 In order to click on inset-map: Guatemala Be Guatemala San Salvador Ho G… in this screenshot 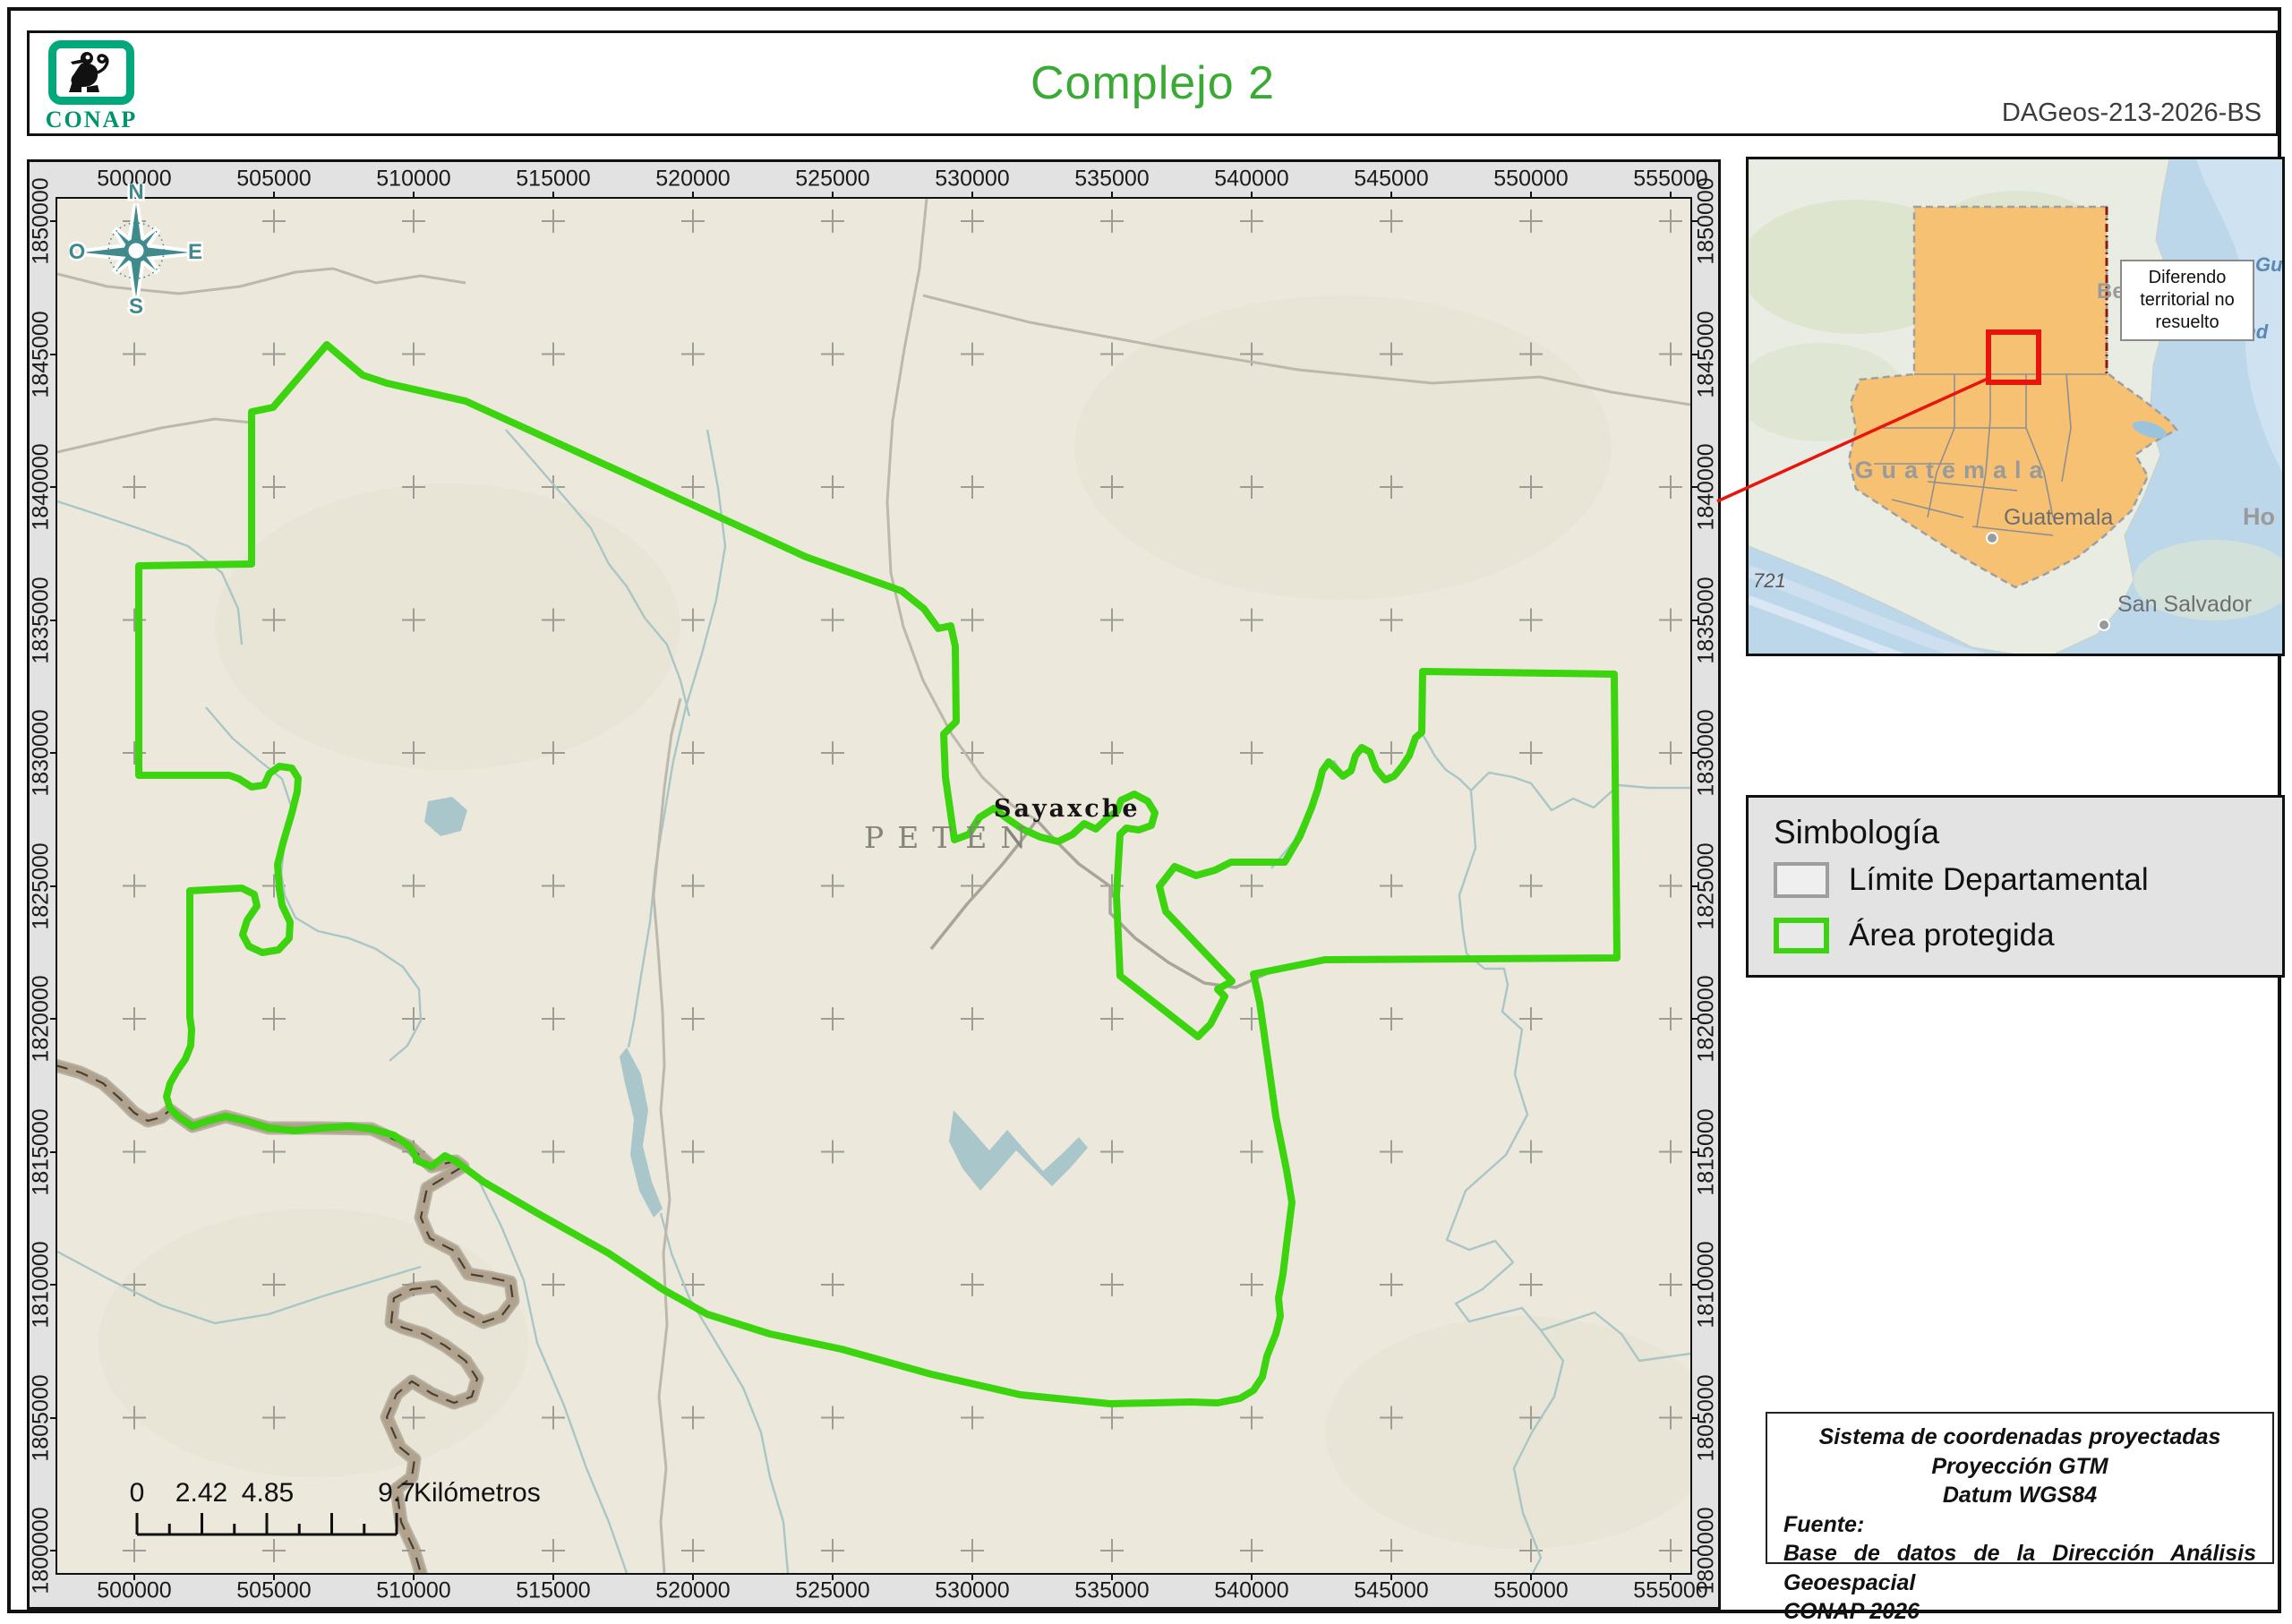, I will do `click(2015, 406)`.